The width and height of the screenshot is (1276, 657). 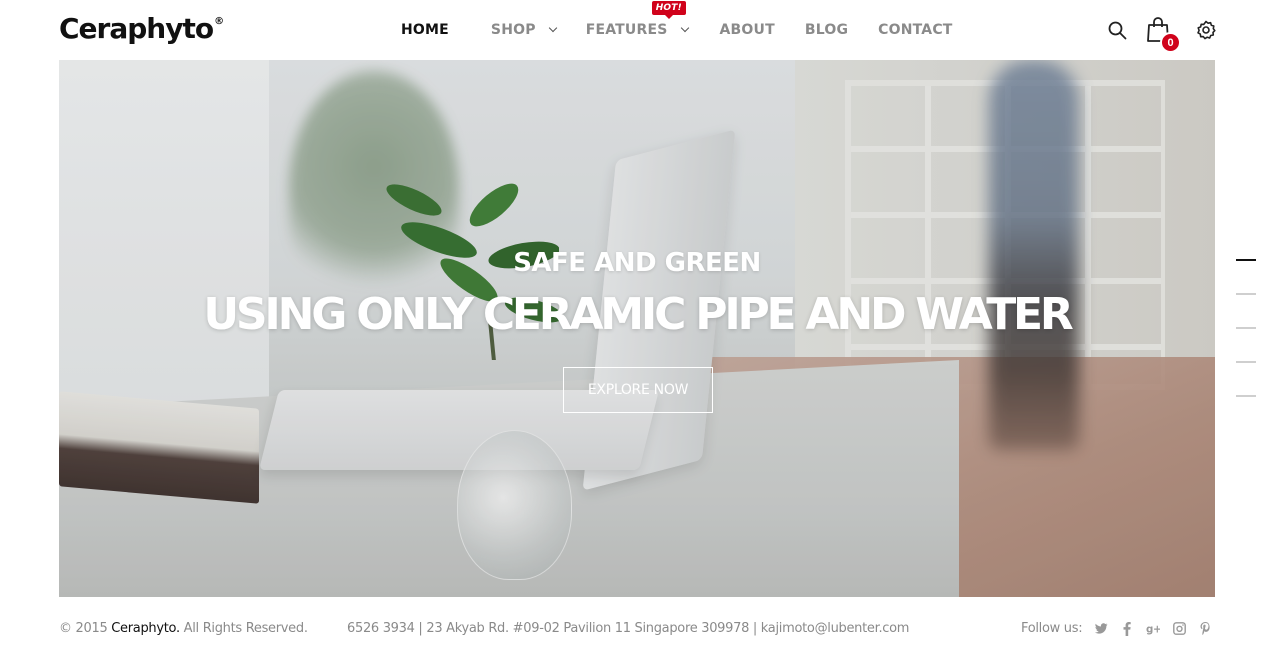 What do you see at coordinates (1117, 33) in the screenshot?
I see `search-icon` at bounding box center [1117, 33].